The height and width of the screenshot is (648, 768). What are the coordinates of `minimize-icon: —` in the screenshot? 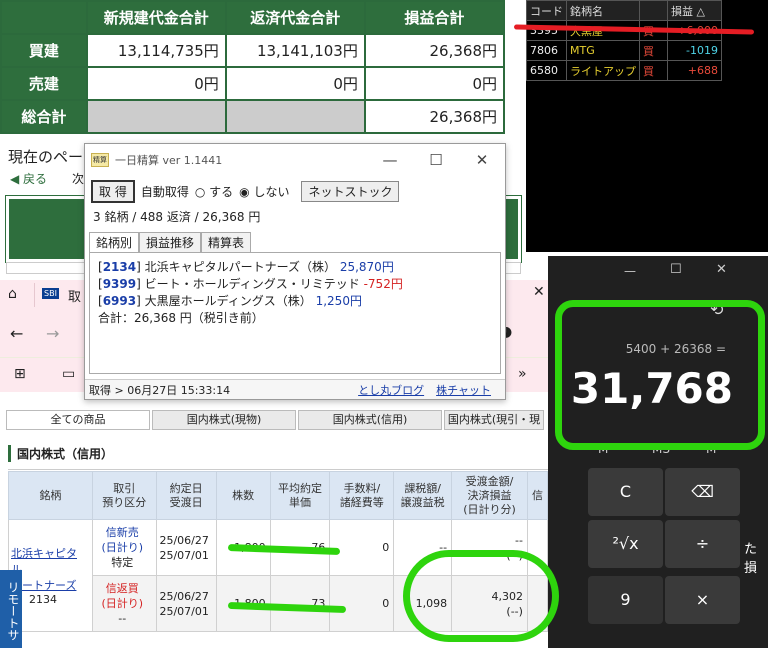 It's located at (390, 160).